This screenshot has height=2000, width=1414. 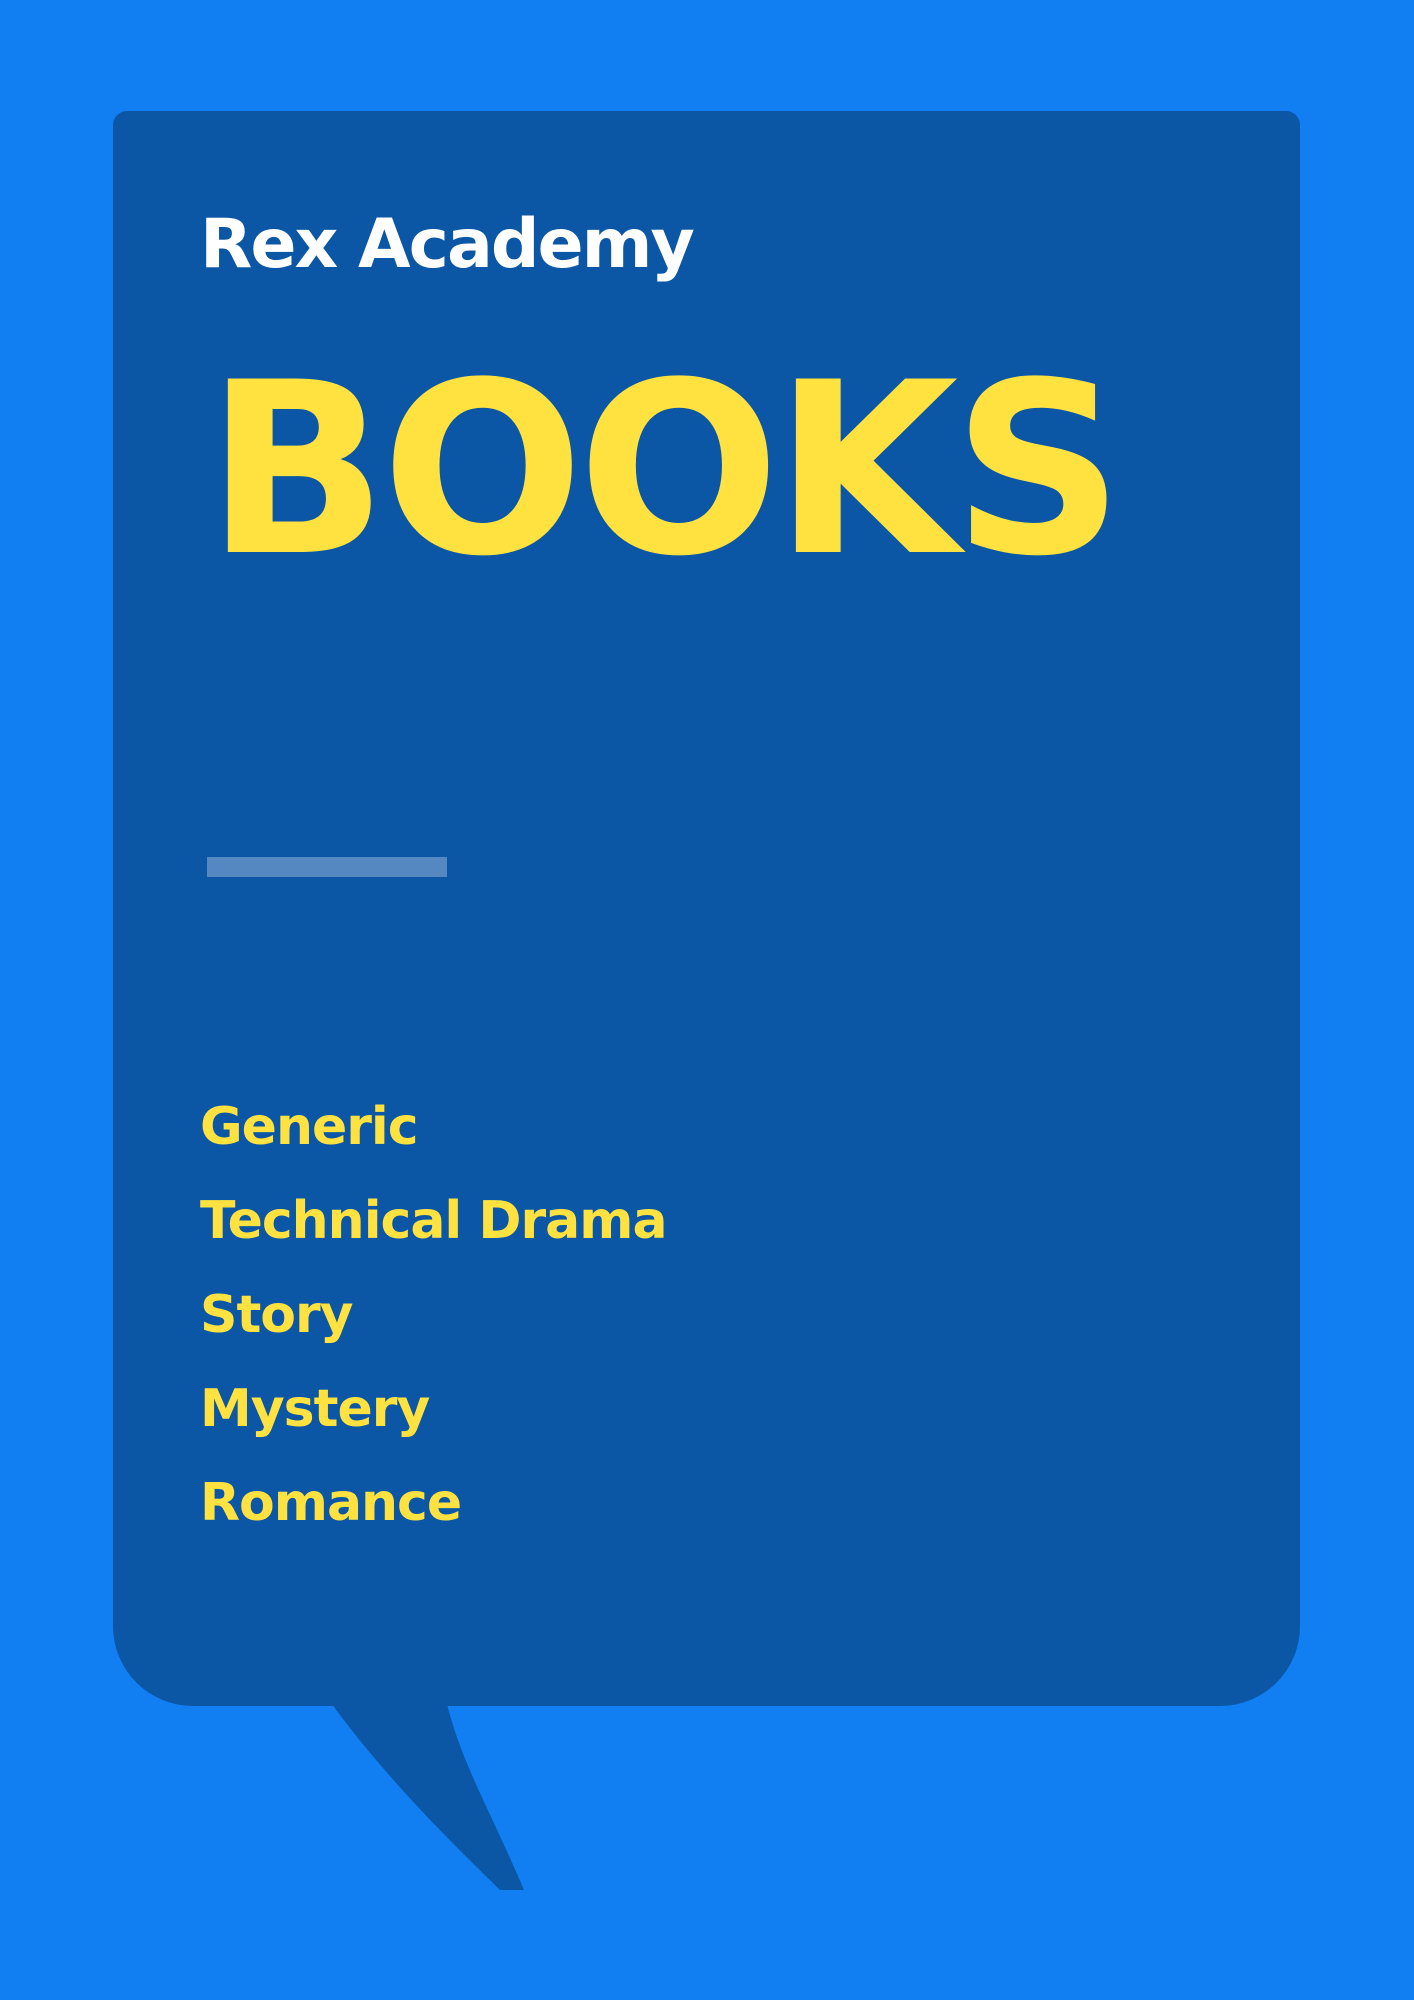 I want to click on genre-item: Romance, so click(x=331, y=1503).